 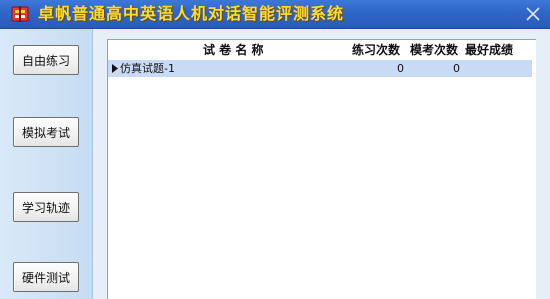 What do you see at coordinates (434, 50) in the screenshot?
I see `column-header-mock-count: 模考次数` at bounding box center [434, 50].